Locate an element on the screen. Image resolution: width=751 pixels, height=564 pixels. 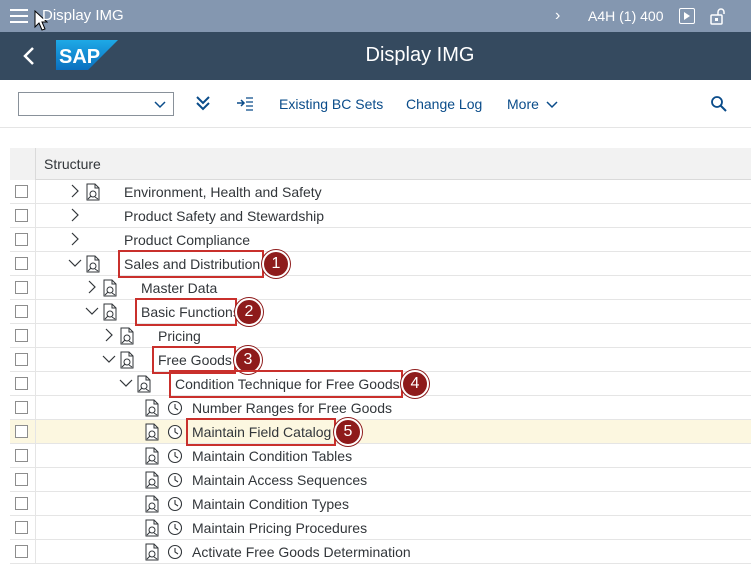
column-header-structure: Structure is located at coordinates (72, 164).